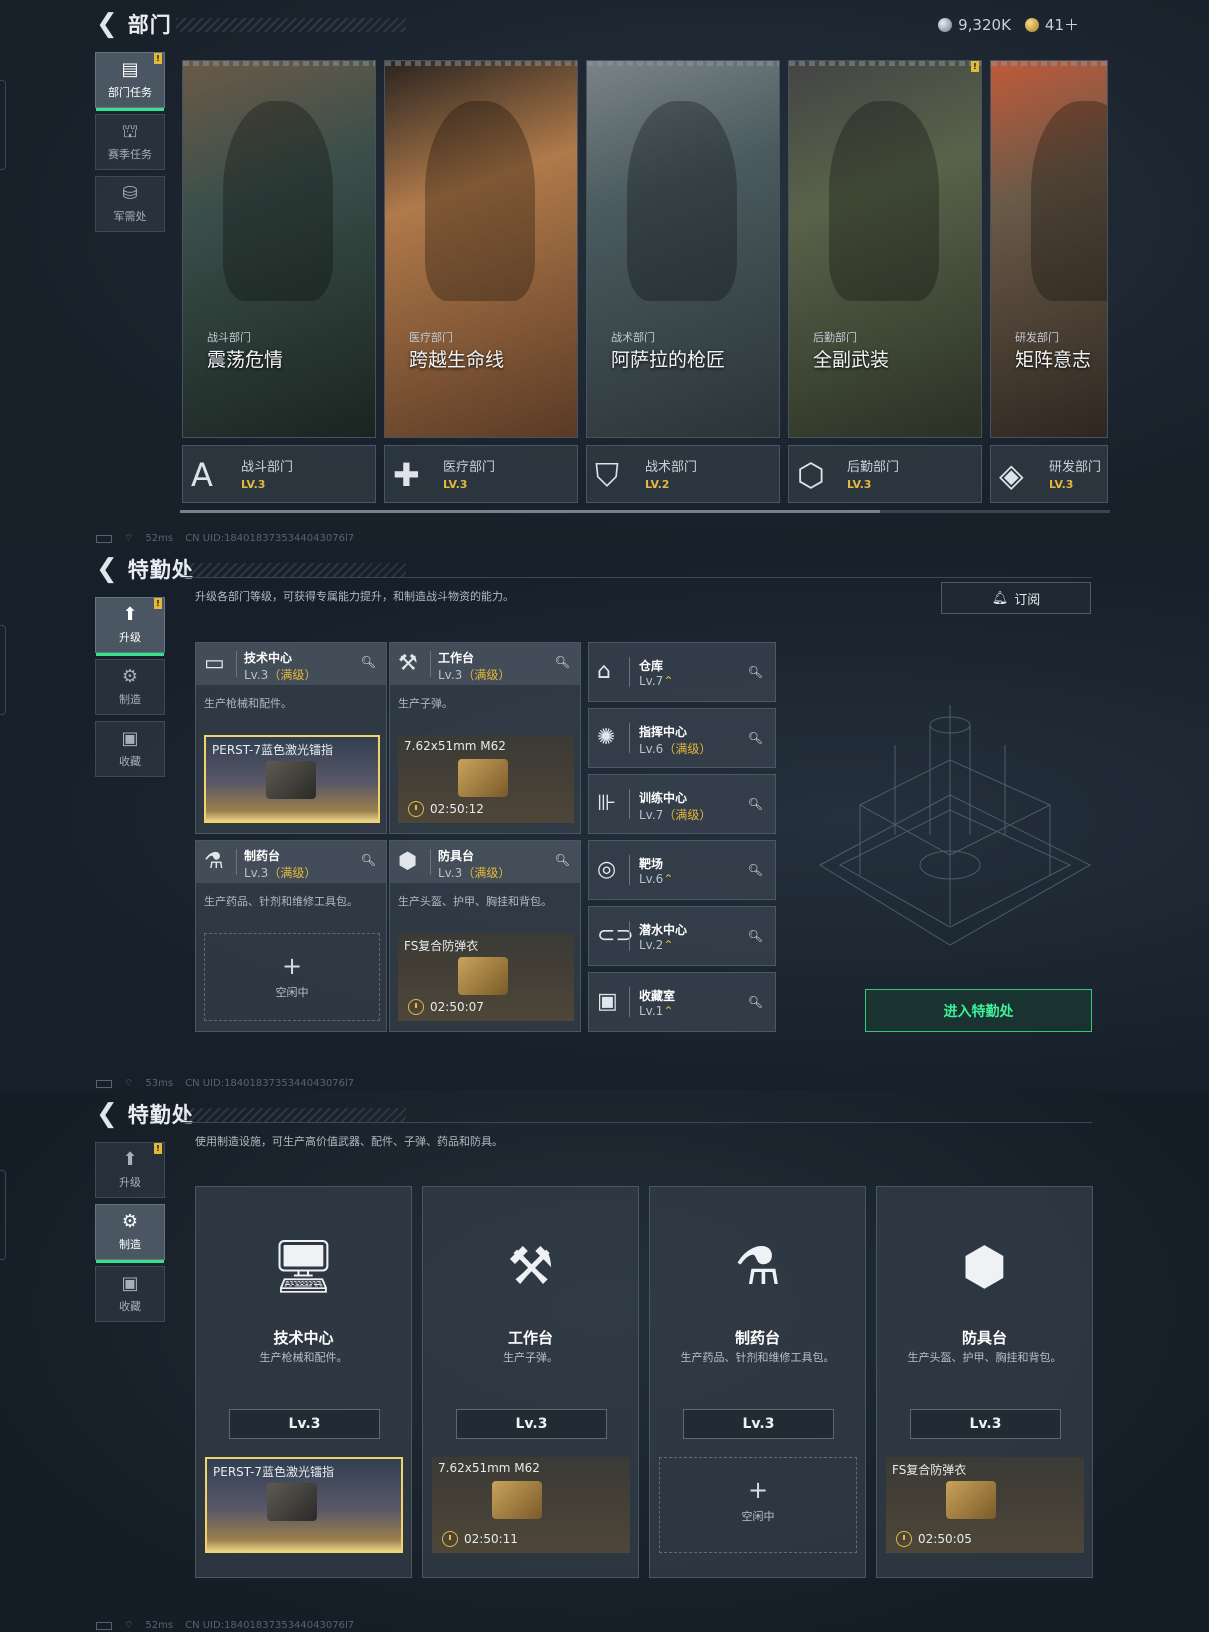  Describe the element at coordinates (657, 484) in the screenshot. I see `department-level: LV.2` at that location.